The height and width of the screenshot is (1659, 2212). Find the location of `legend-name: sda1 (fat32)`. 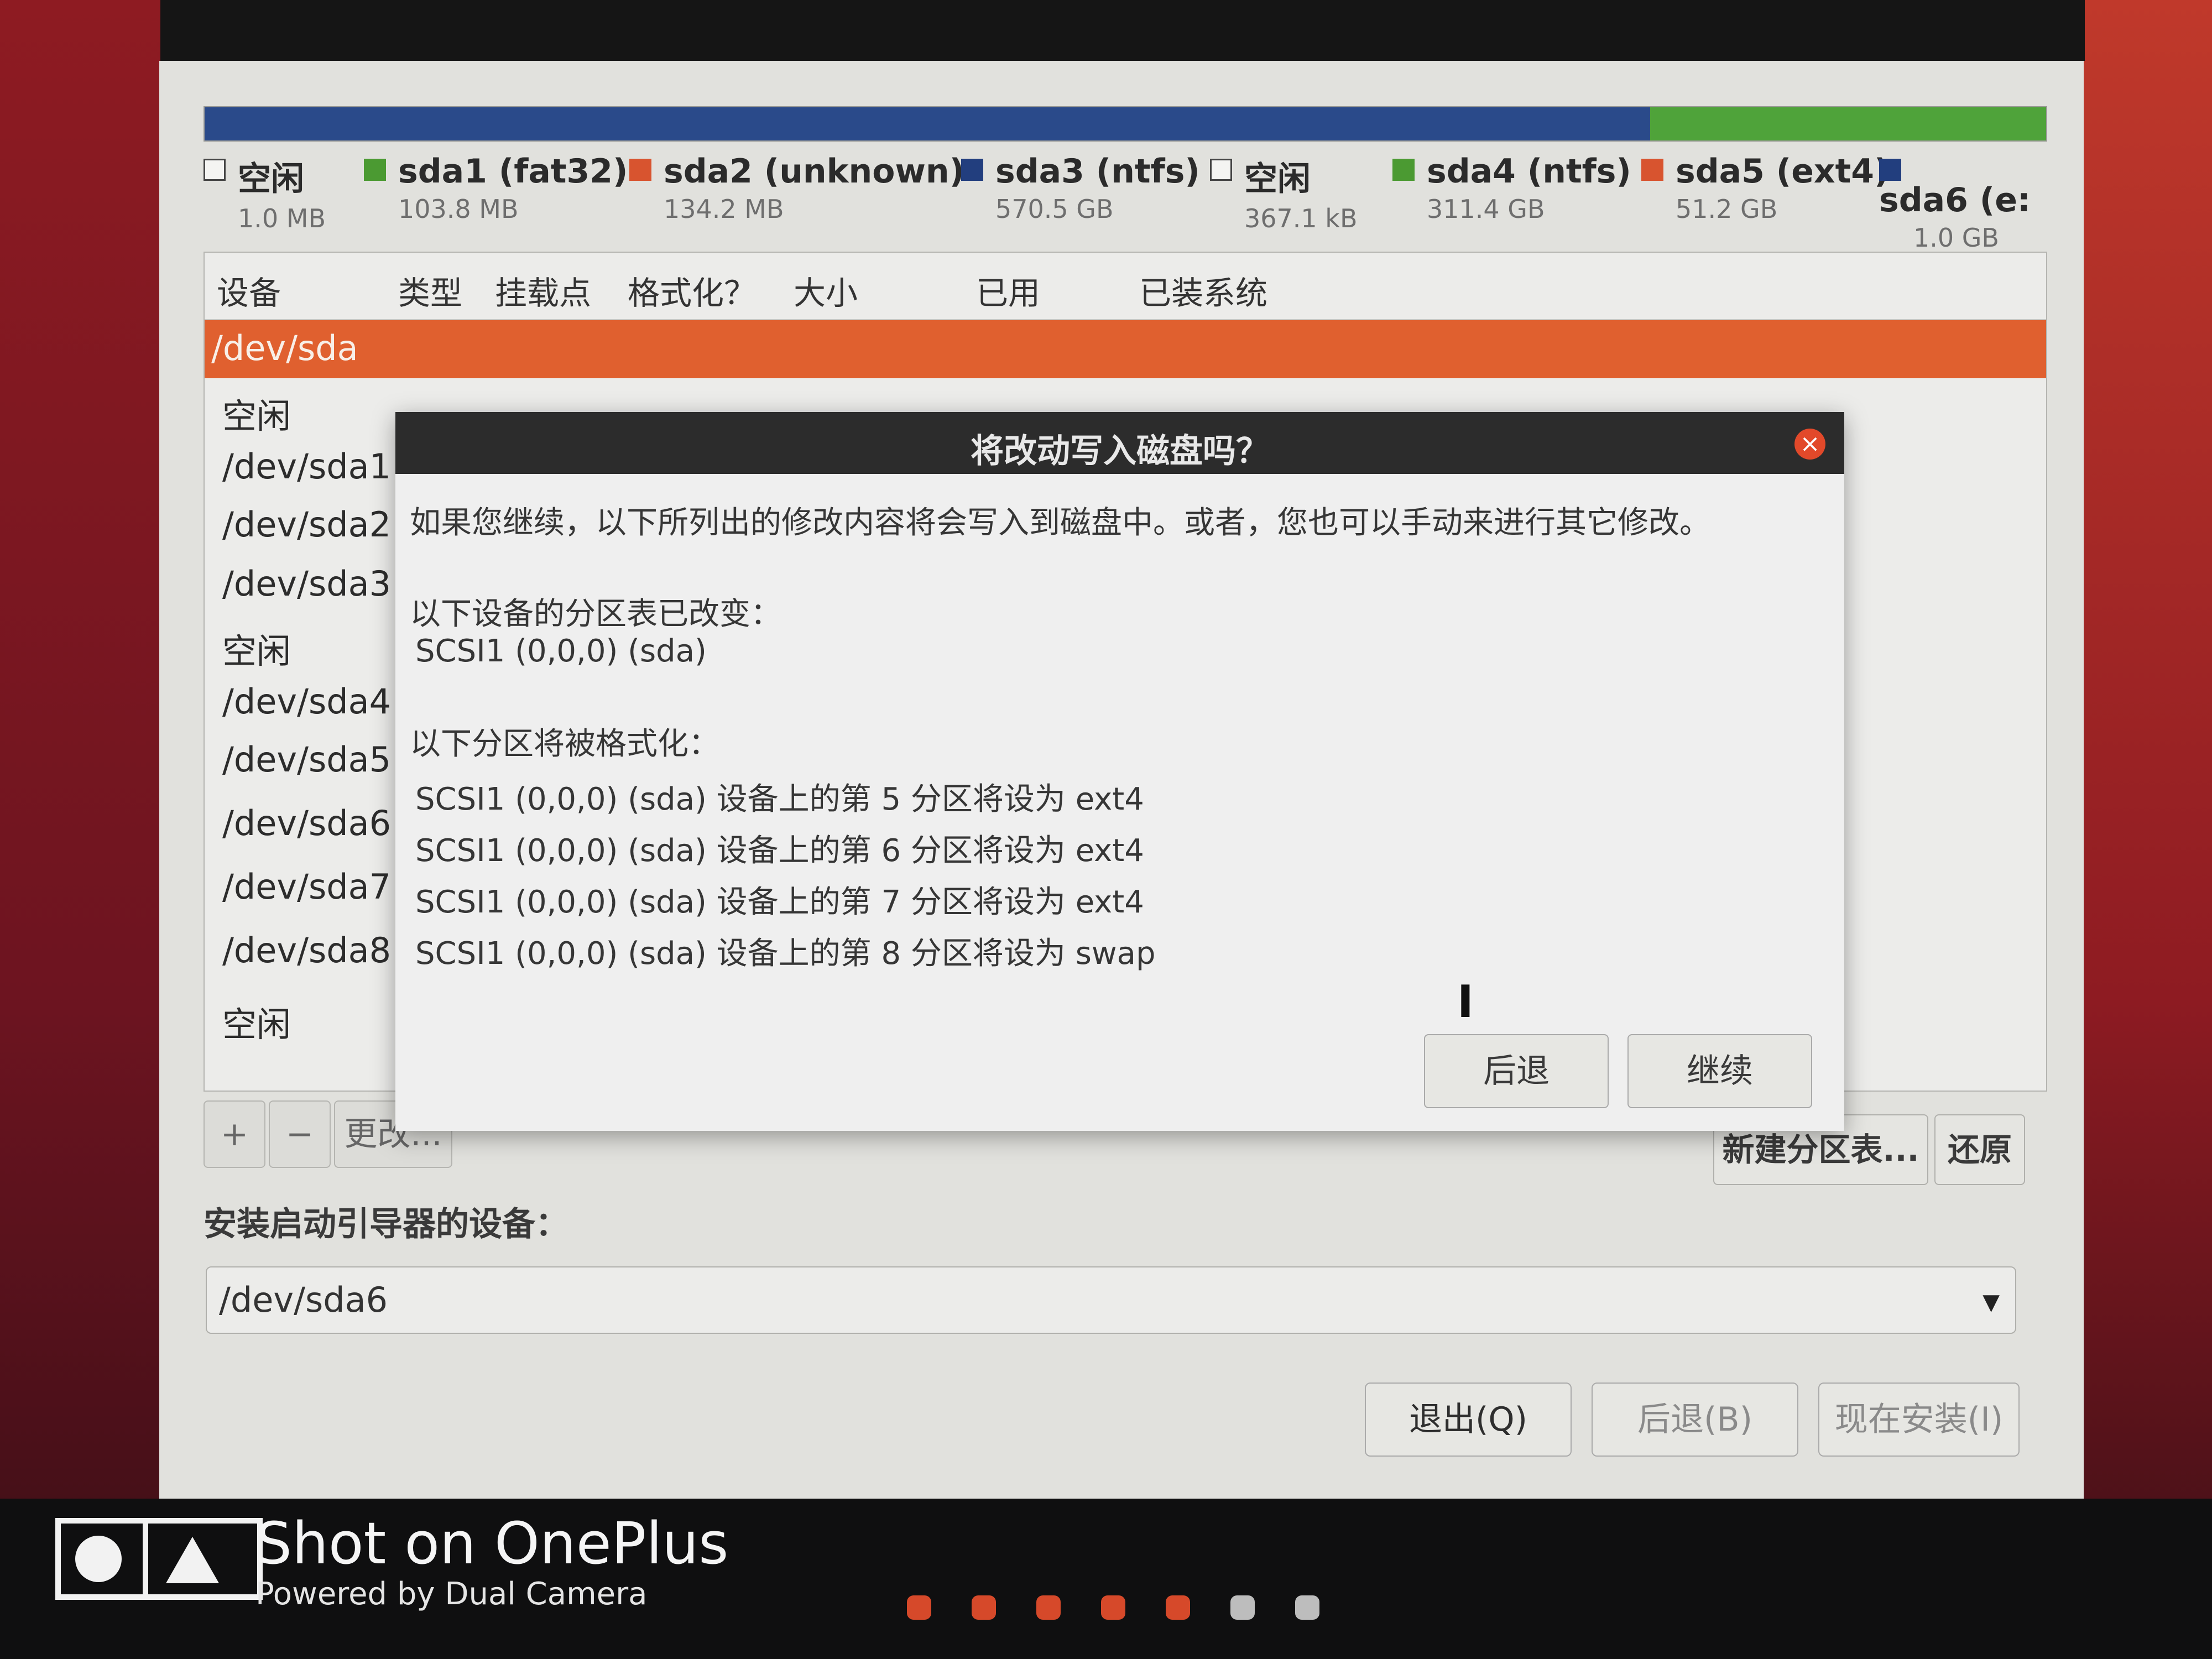

legend-name: sda1 (fat32) is located at coordinates (513, 171).